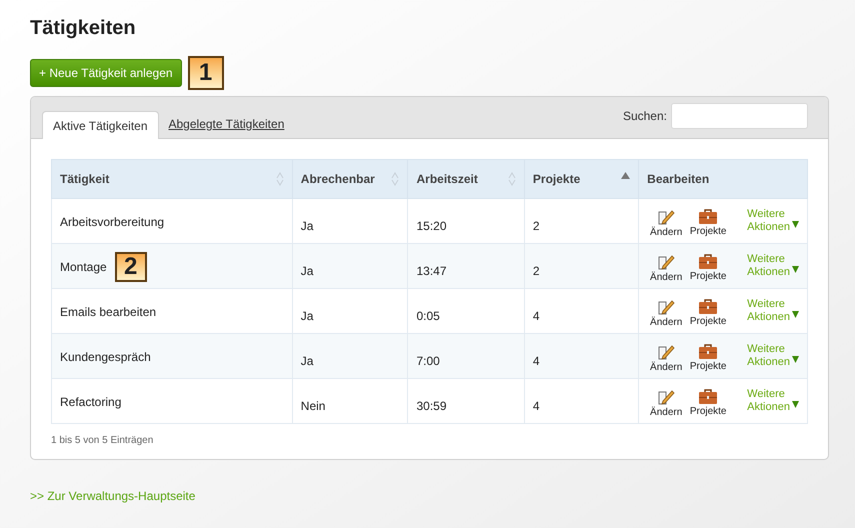 The image size is (855, 528). What do you see at coordinates (102, 441) in the screenshot?
I see `entries-info: 1 bis 5 von 5 Einträgen` at bounding box center [102, 441].